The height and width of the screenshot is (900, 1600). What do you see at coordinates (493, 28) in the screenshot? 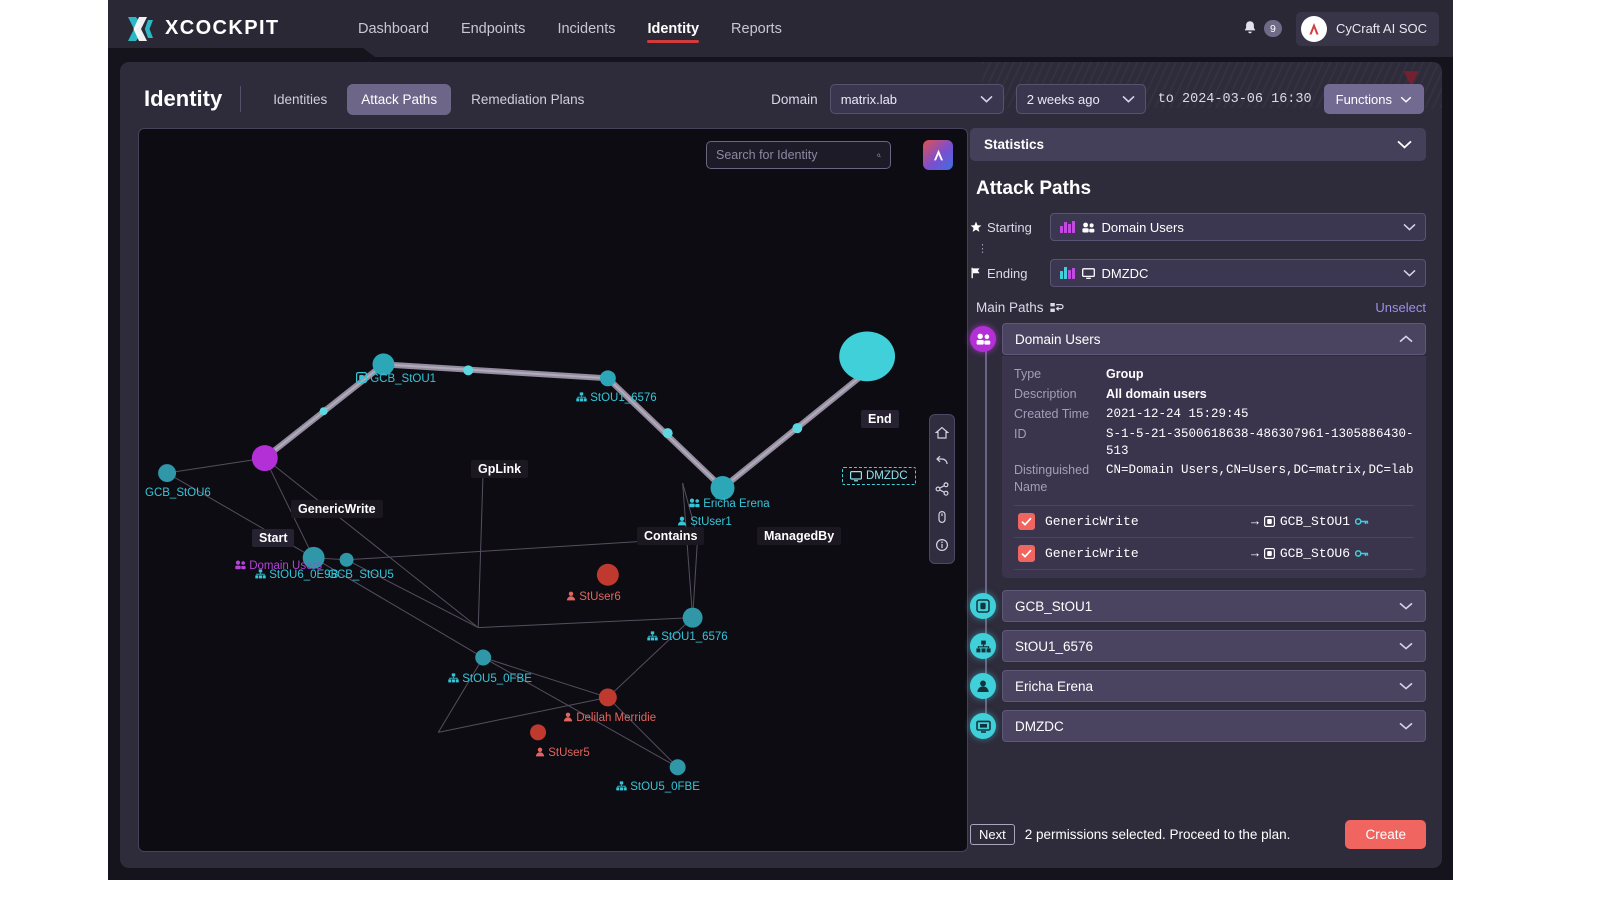
I see `nav-item-endpoints: Endpoints` at bounding box center [493, 28].